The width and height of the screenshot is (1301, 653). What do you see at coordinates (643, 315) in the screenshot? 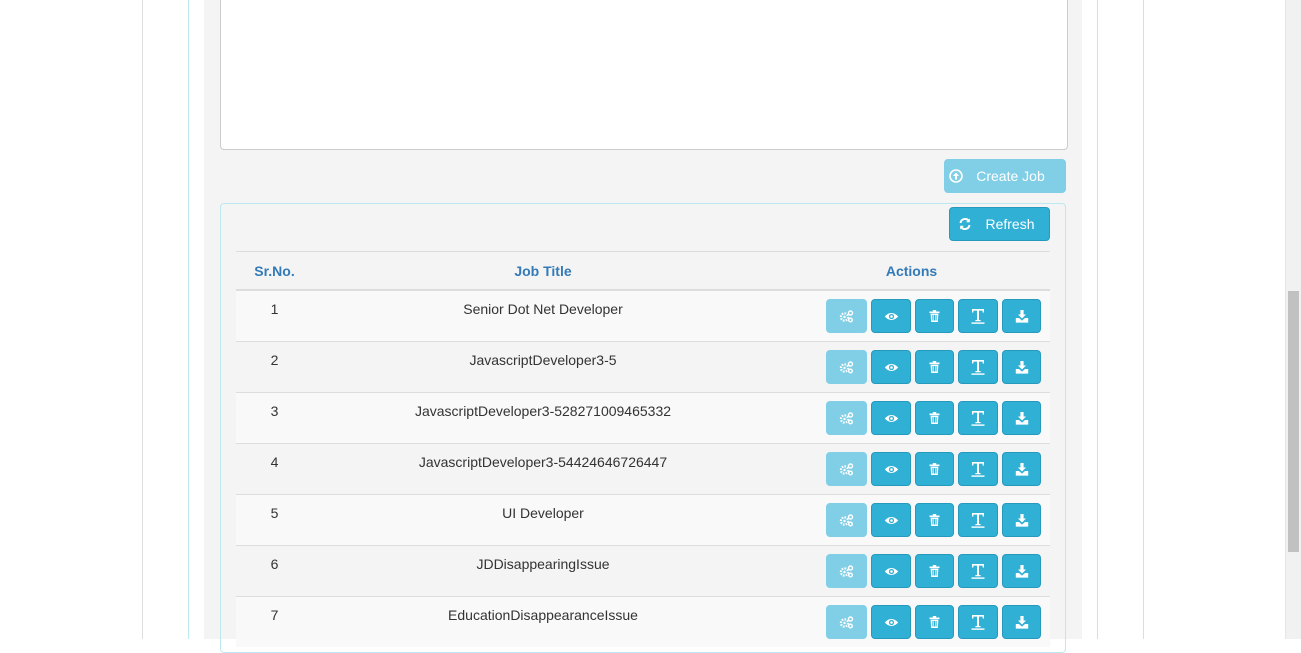
I see `table-row: 1 Senior Dot Net Developer` at bounding box center [643, 315].